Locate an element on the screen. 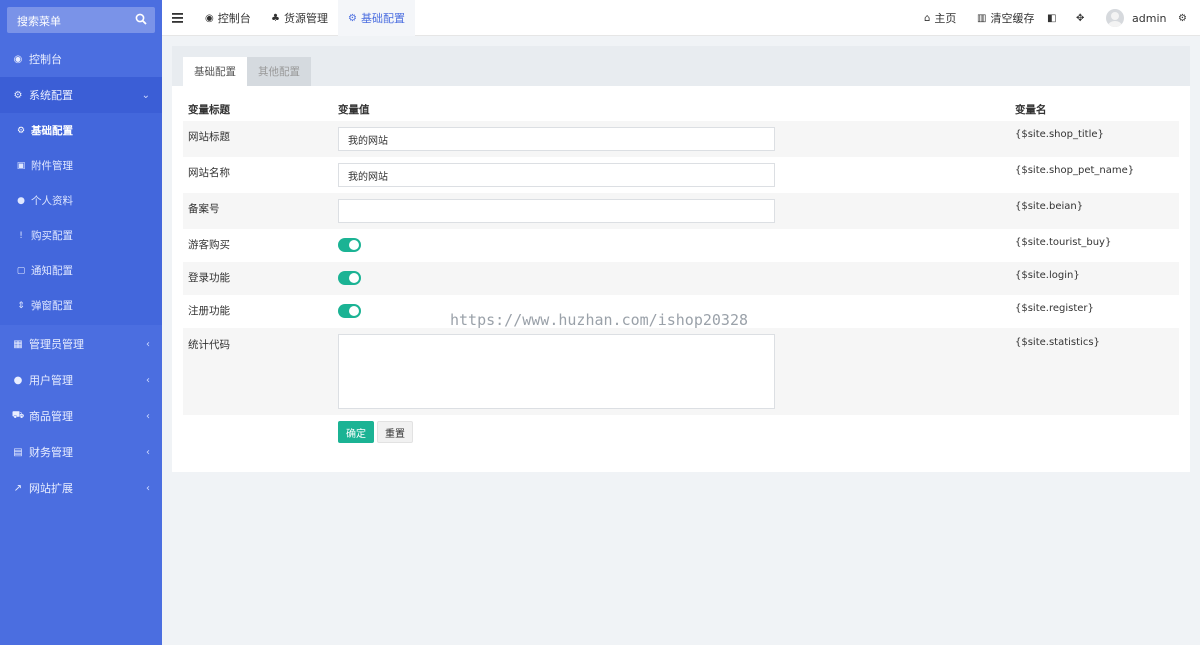 The height and width of the screenshot is (645, 1200). header-name: 变量名 is located at coordinates (1031, 110).